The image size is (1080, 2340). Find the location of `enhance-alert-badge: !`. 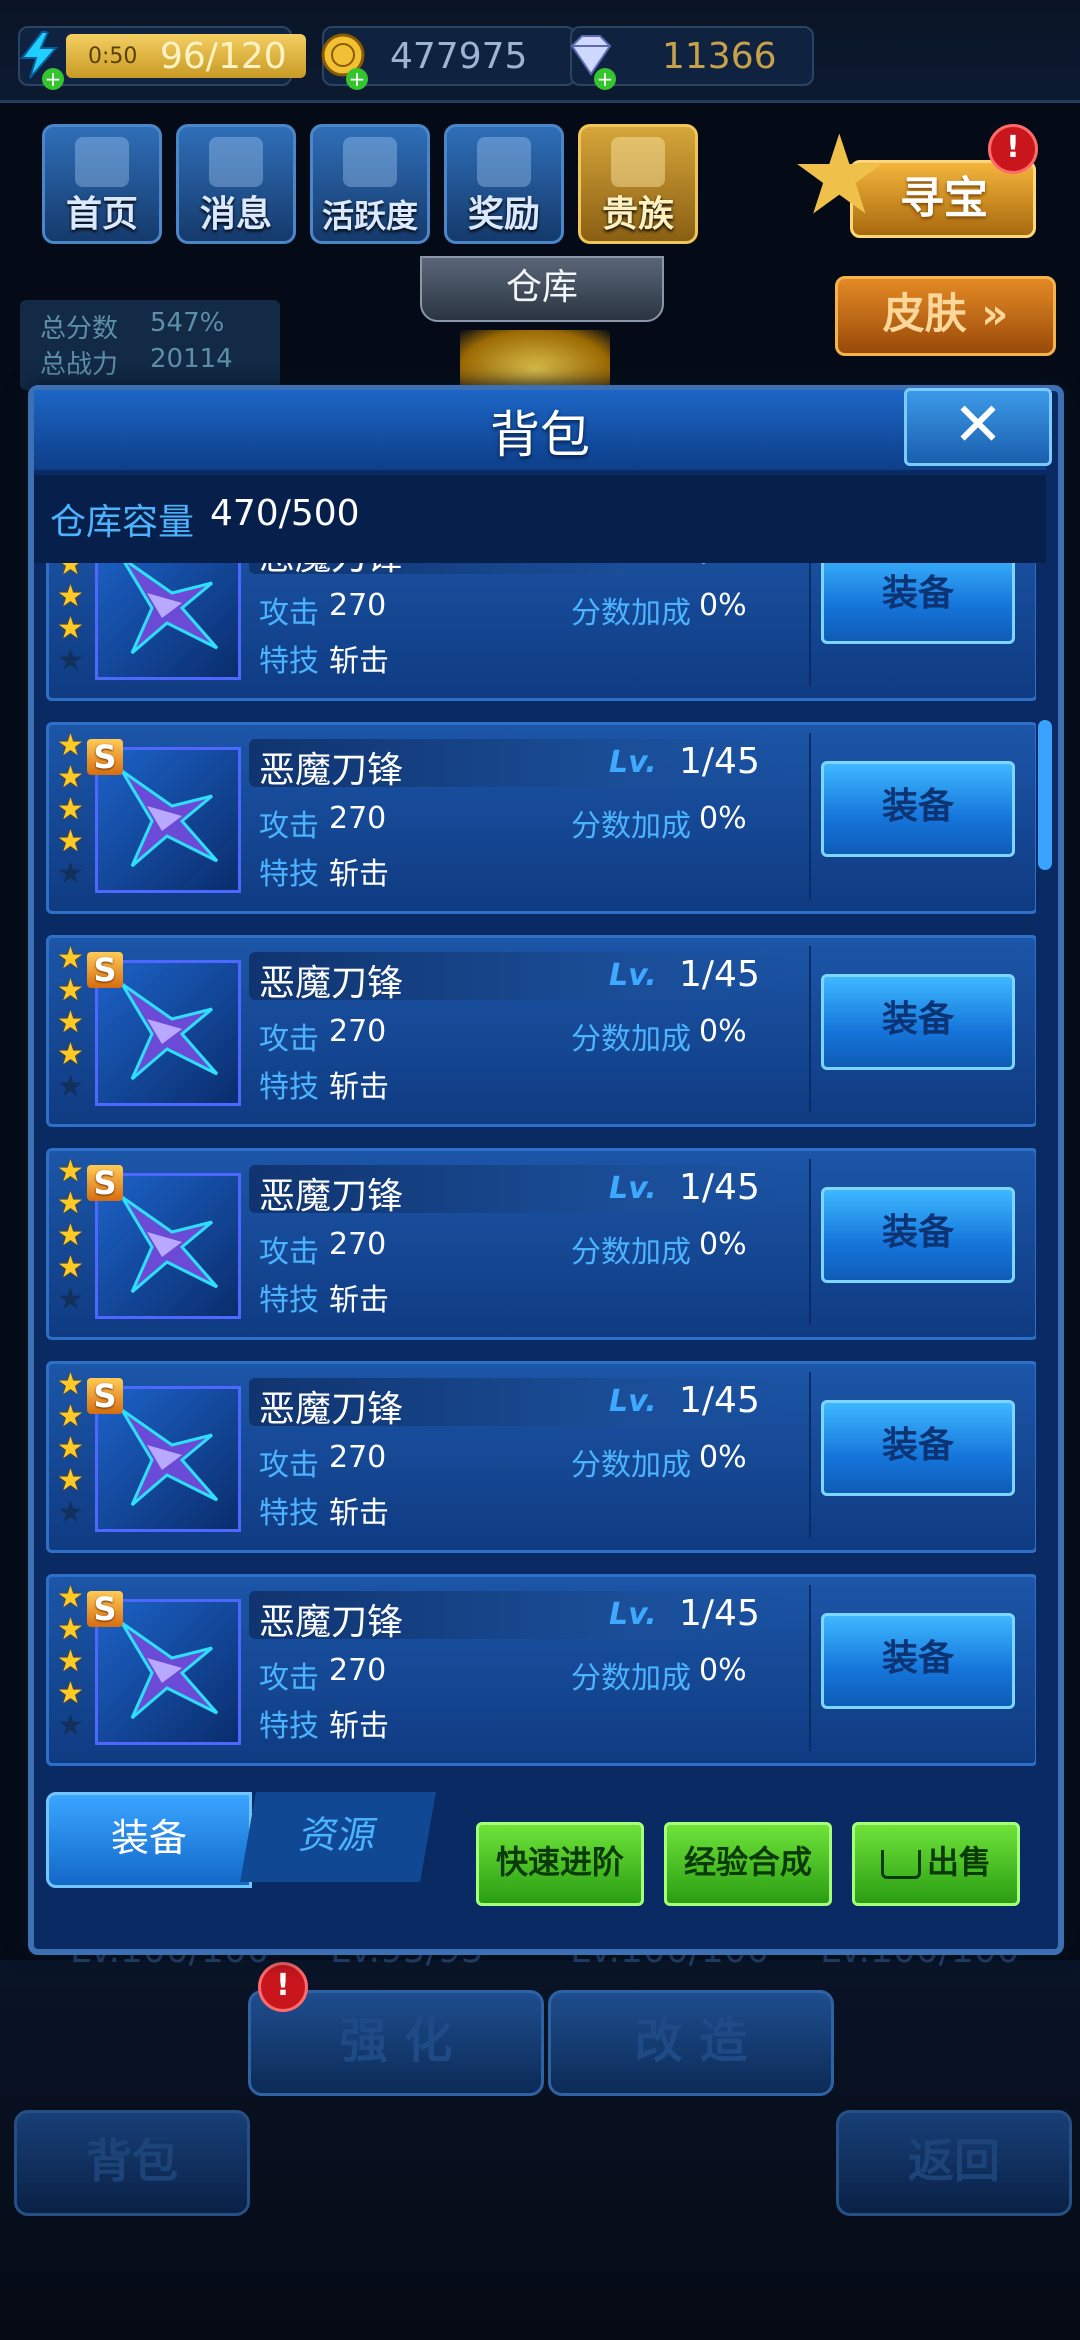

enhance-alert-badge: ! is located at coordinates (283, 1987).